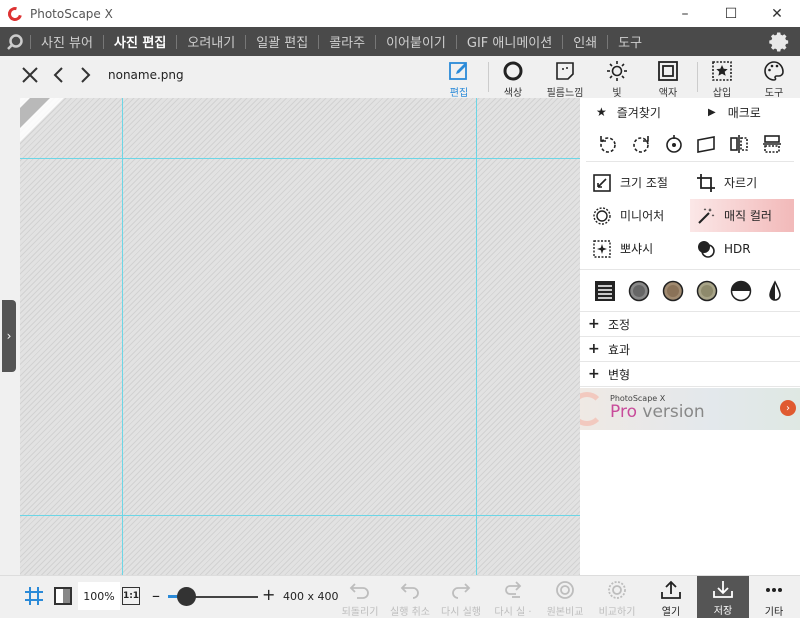 The image size is (800, 618). I want to click on maximize-button: ☐, so click(731, 13).